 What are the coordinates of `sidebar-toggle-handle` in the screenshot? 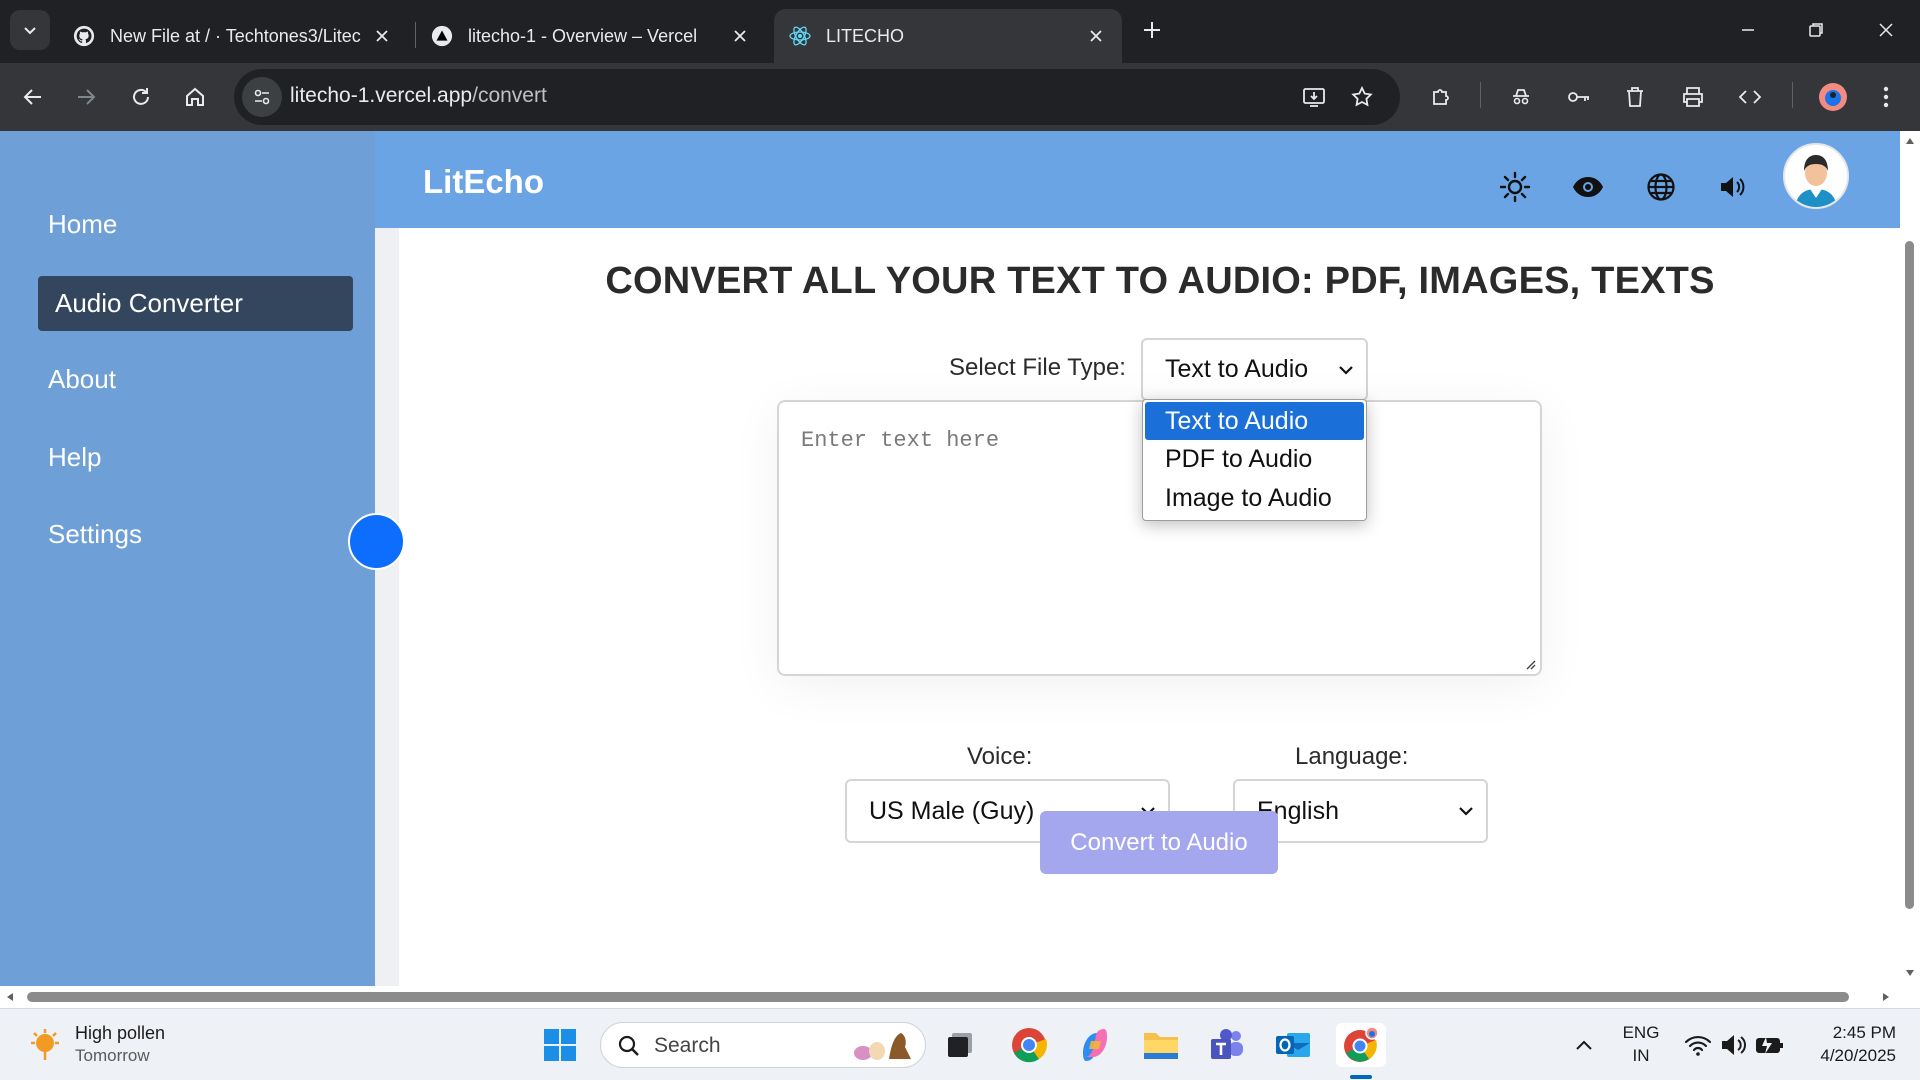 It's located at (376, 541).